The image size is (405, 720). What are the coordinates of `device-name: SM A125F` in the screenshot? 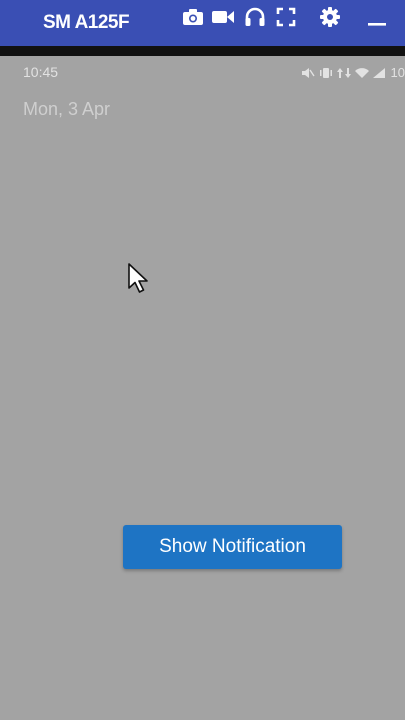 It's located at (86, 22).